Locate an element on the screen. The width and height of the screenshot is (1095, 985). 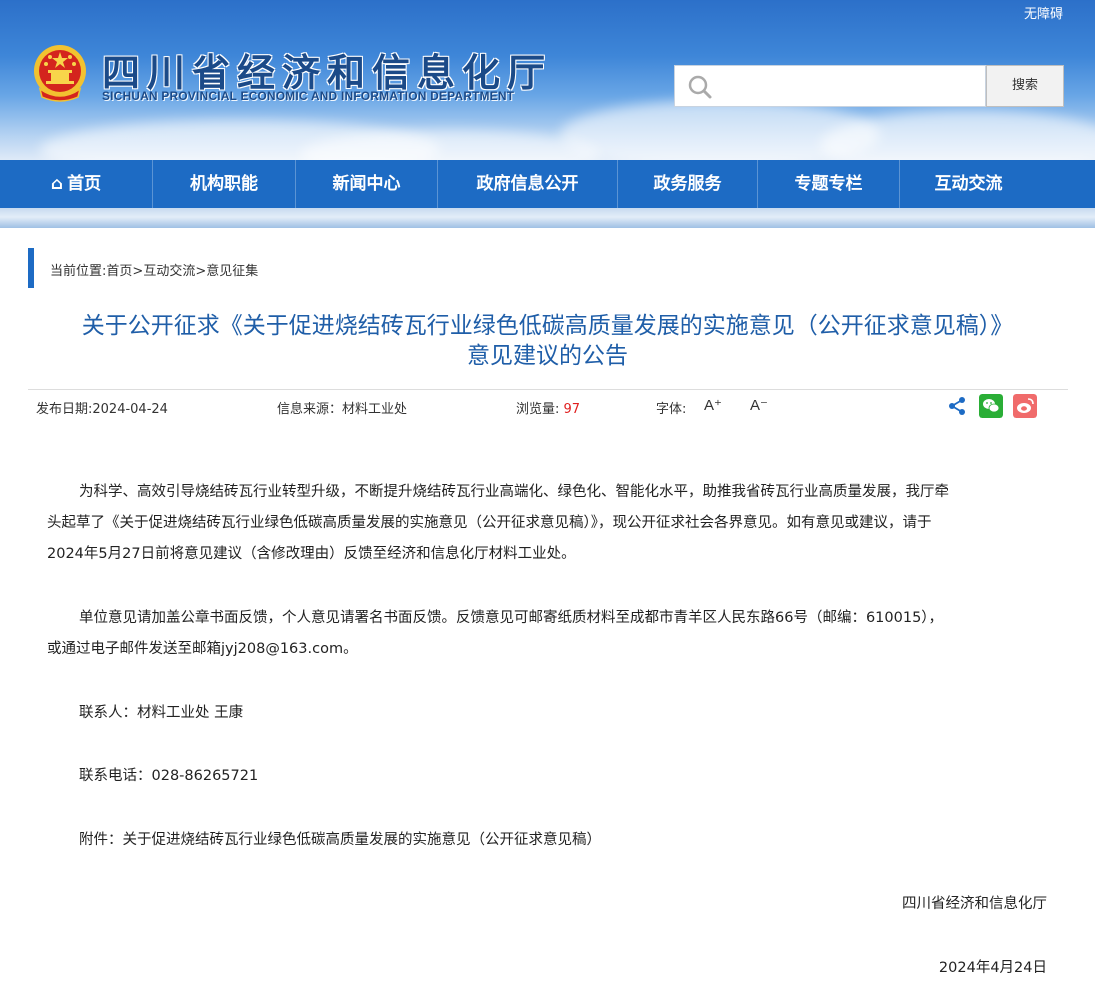
contact-phone: 联系电话：028-86265721 is located at coordinates (169, 776).